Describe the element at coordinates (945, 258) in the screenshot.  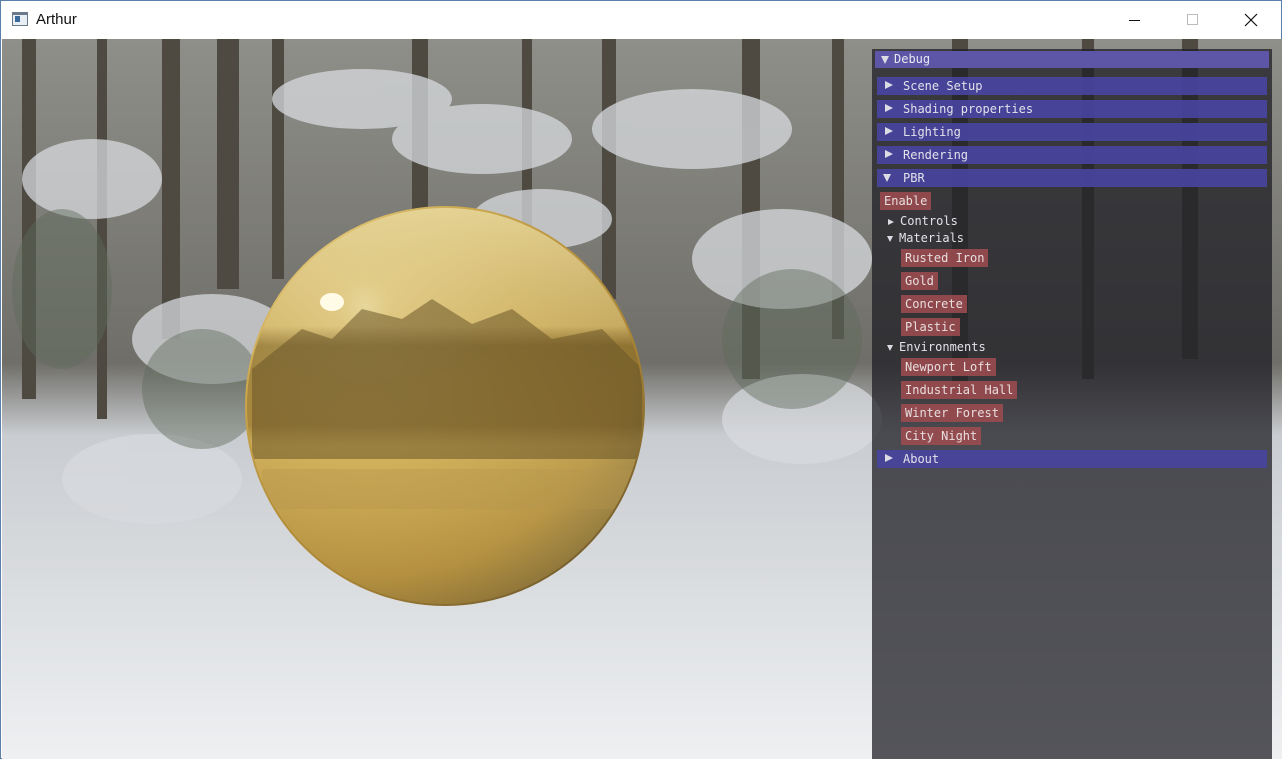
I see `material-rusted-iron-button: Rusted Iron` at that location.